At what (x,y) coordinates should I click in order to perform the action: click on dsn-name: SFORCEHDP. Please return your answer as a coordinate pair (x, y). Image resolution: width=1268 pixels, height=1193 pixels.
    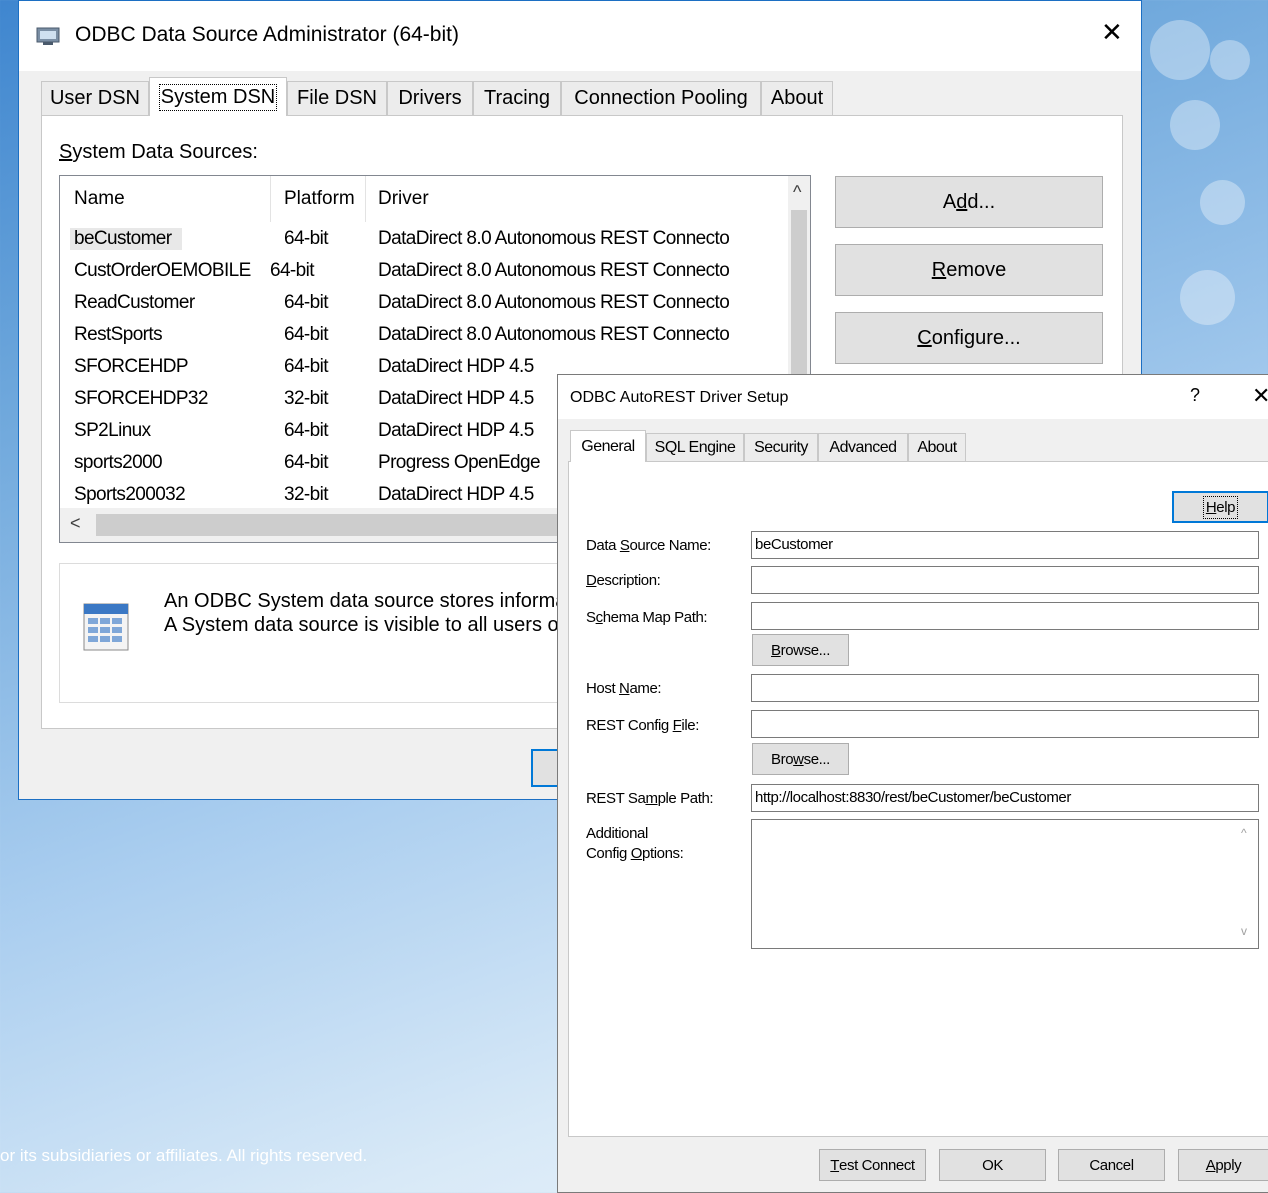
    Looking at the image, I should click on (131, 366).